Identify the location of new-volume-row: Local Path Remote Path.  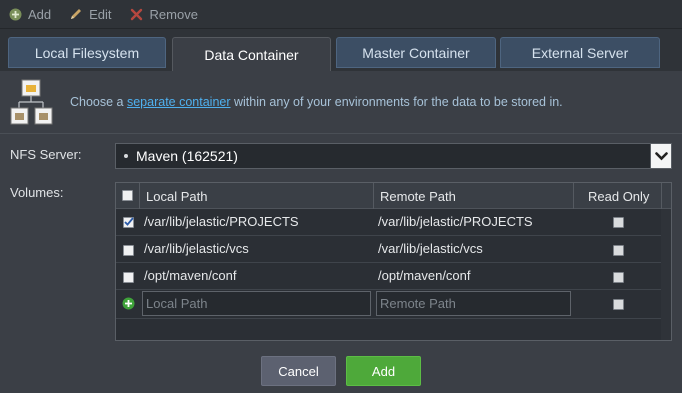
(388, 304).